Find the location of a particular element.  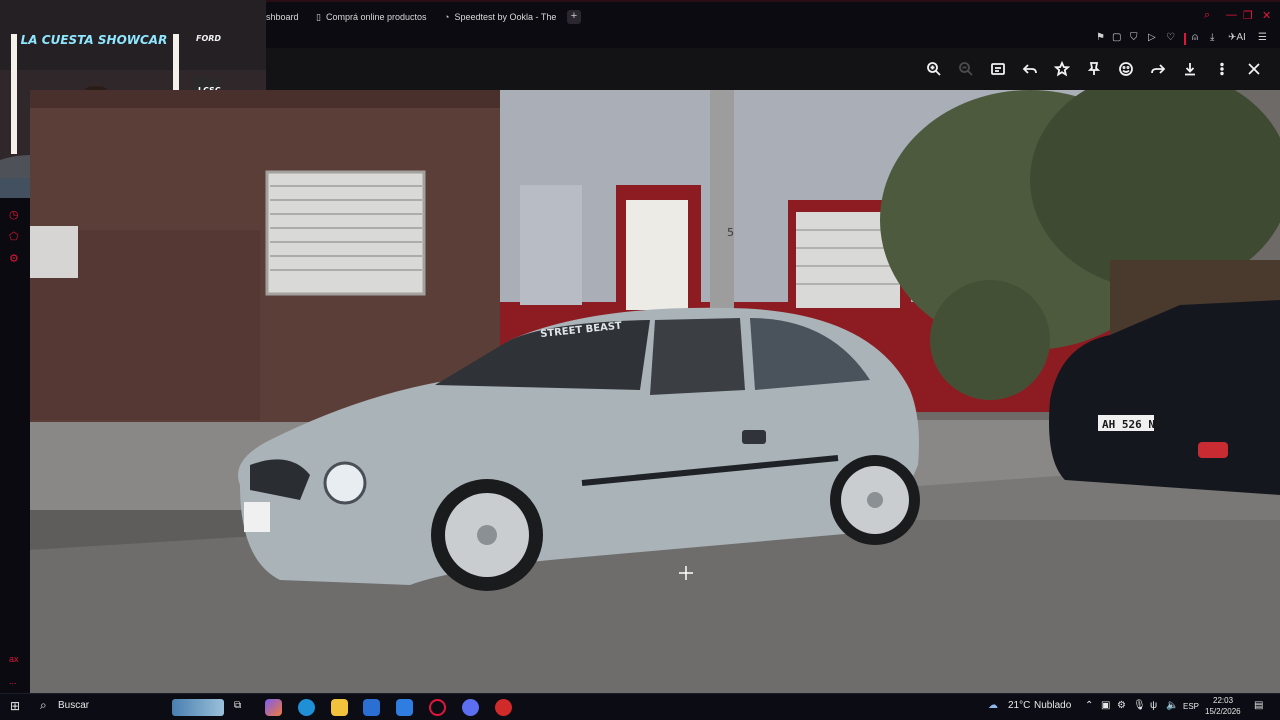

neon-sign: LA CUESTA SHOWCAR is located at coordinates (94, 40).